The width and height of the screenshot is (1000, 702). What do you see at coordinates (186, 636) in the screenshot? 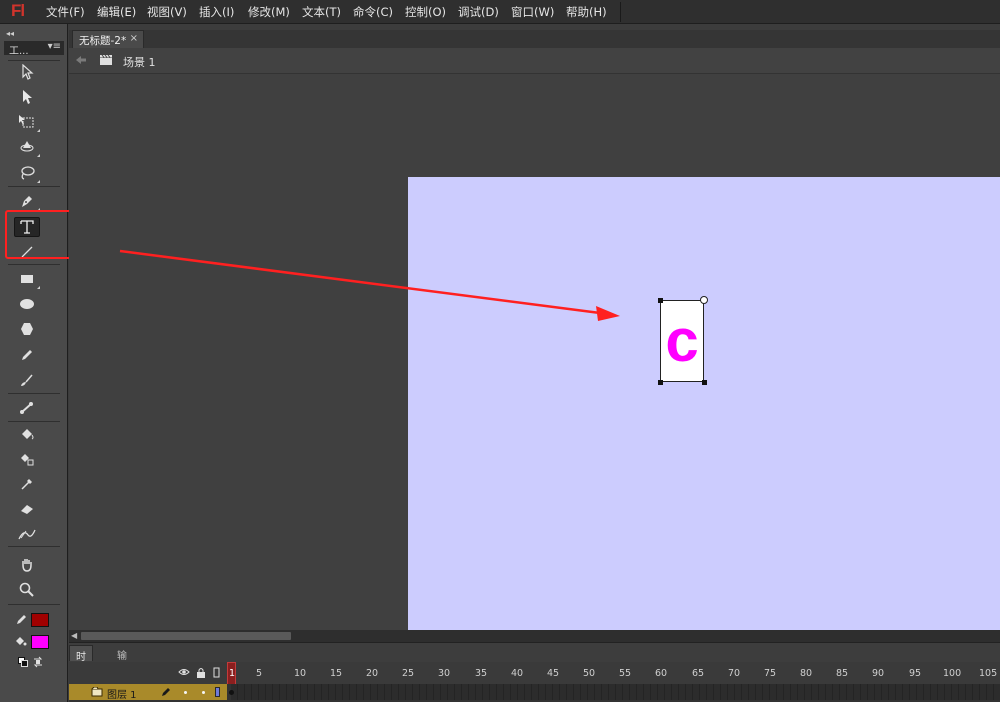
I see `scroll-thumb` at bounding box center [186, 636].